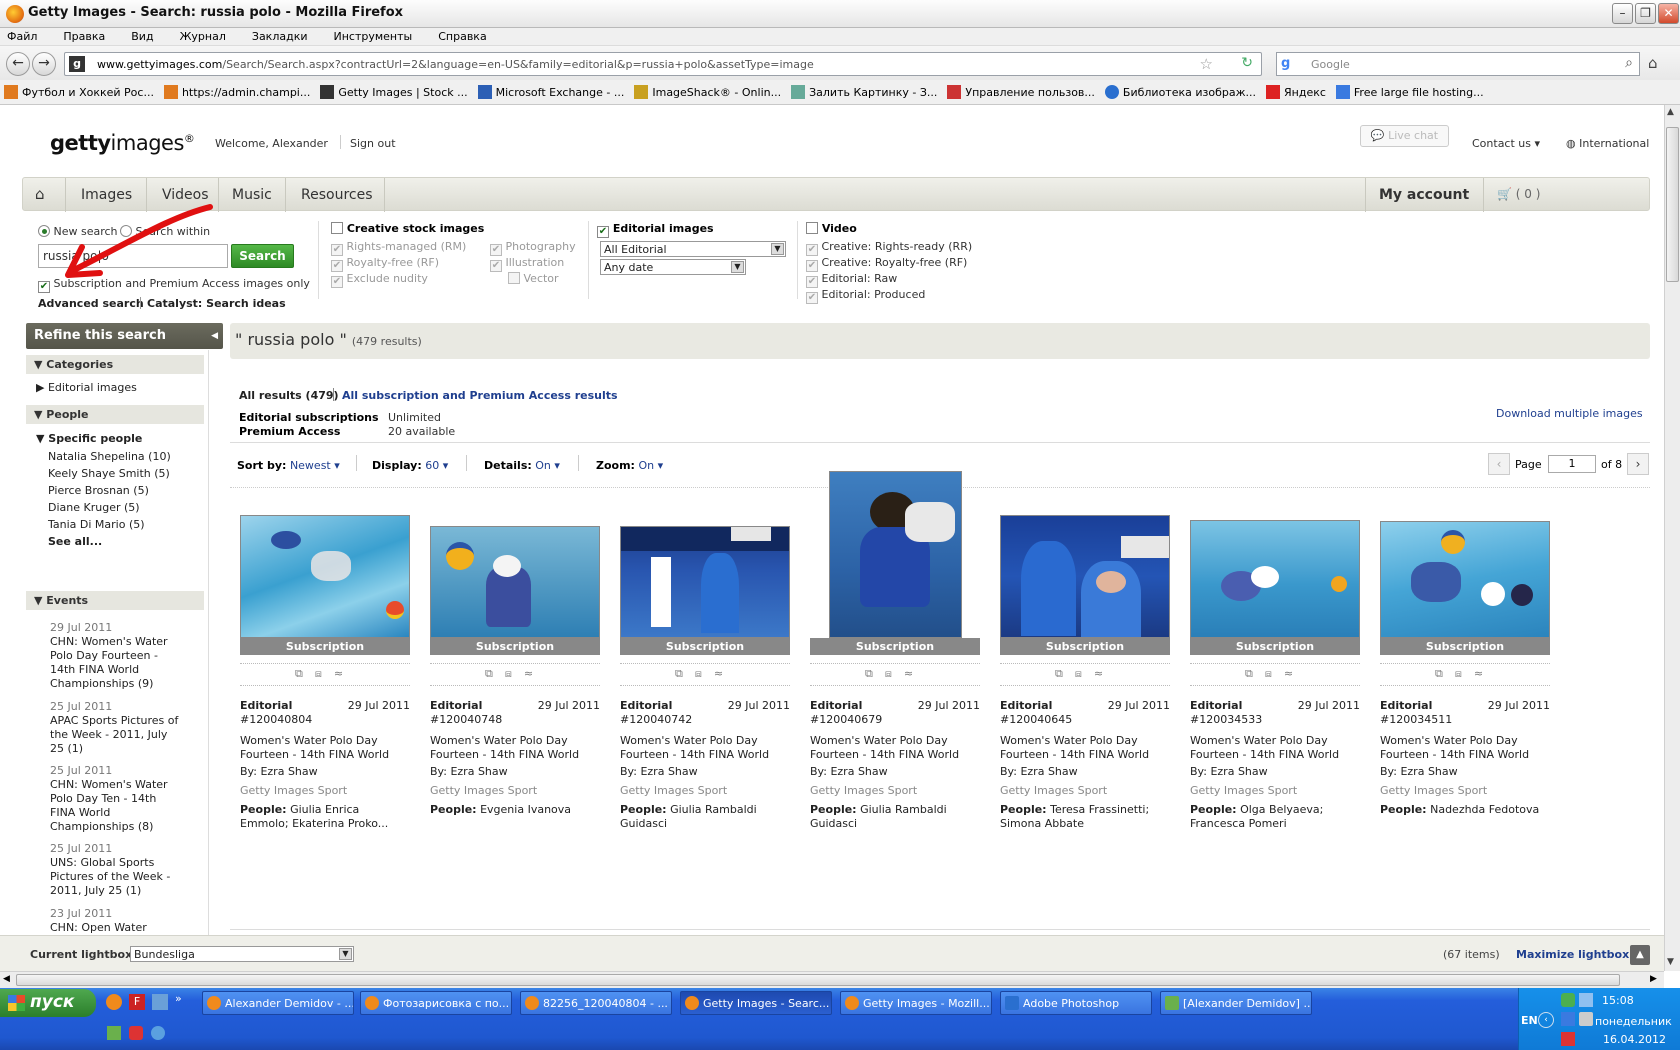 This screenshot has width=1680, height=1050. Describe the element at coordinates (6, 979) in the screenshot. I see `scroll-left-icon: ◀` at that location.